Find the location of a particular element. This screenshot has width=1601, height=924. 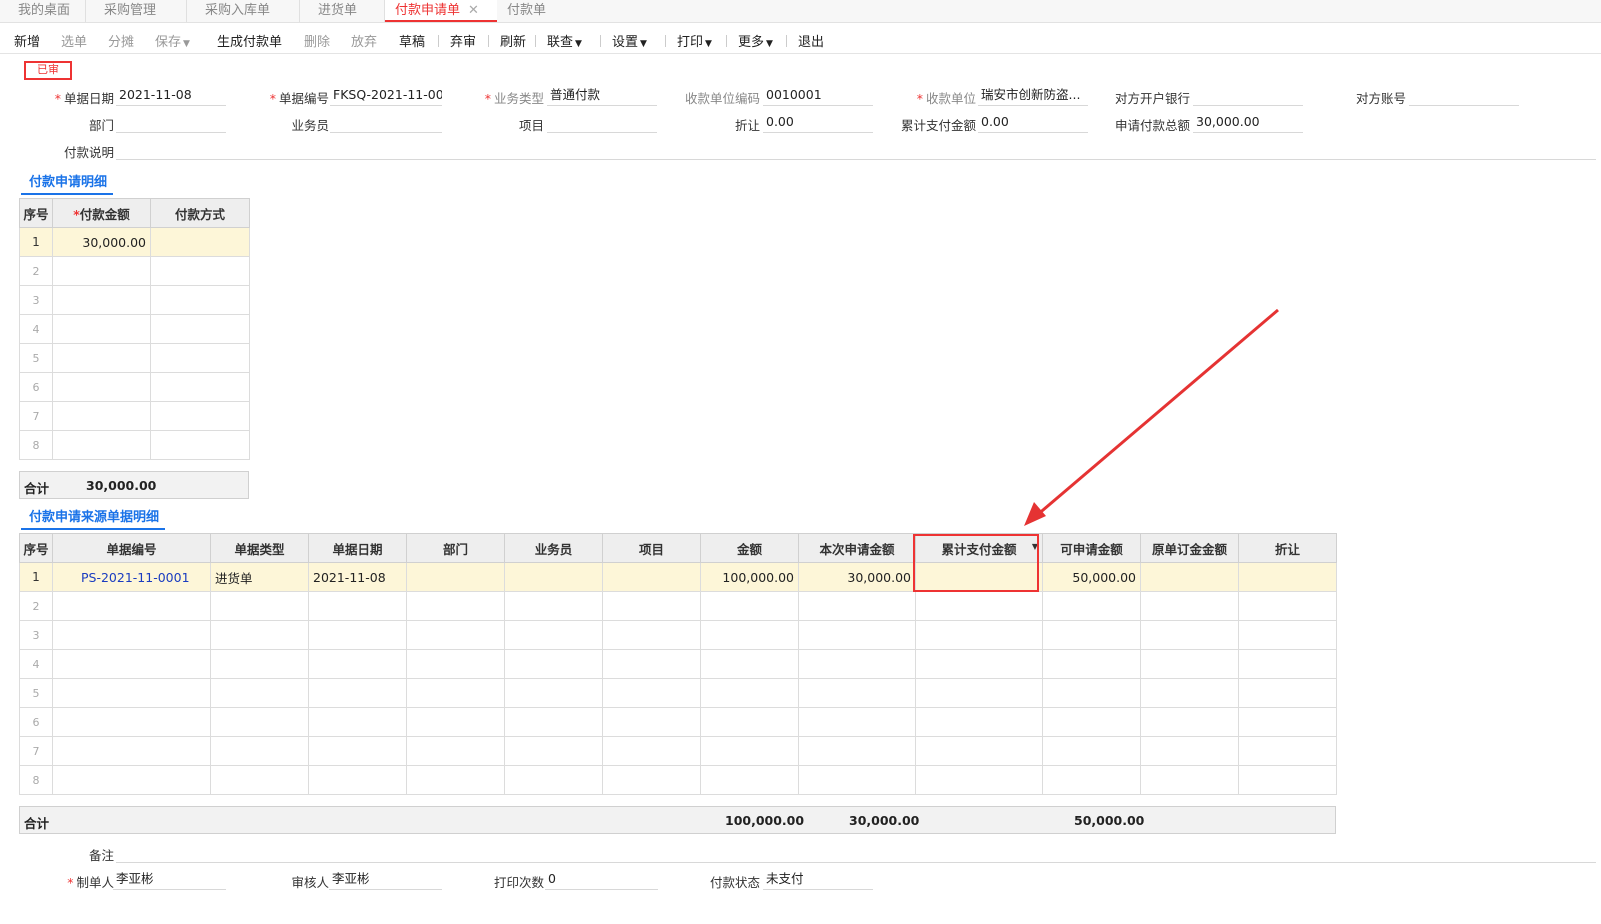

row-index: 2 is located at coordinates (36, 271).